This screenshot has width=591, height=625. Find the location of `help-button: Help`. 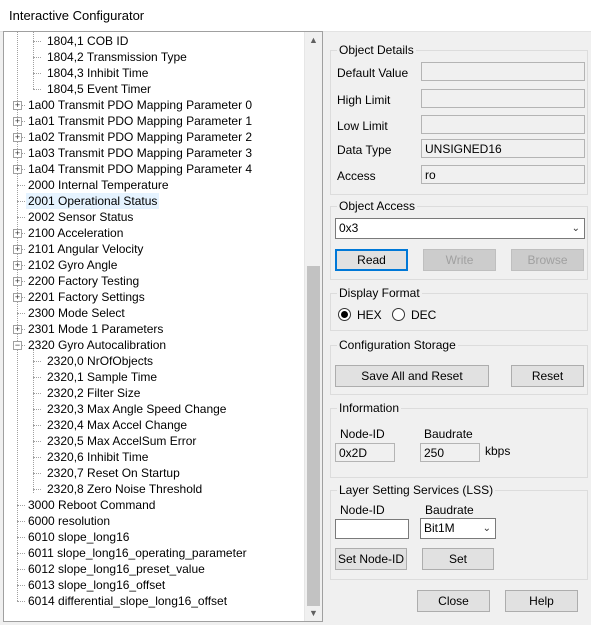

help-button: Help is located at coordinates (541, 601).